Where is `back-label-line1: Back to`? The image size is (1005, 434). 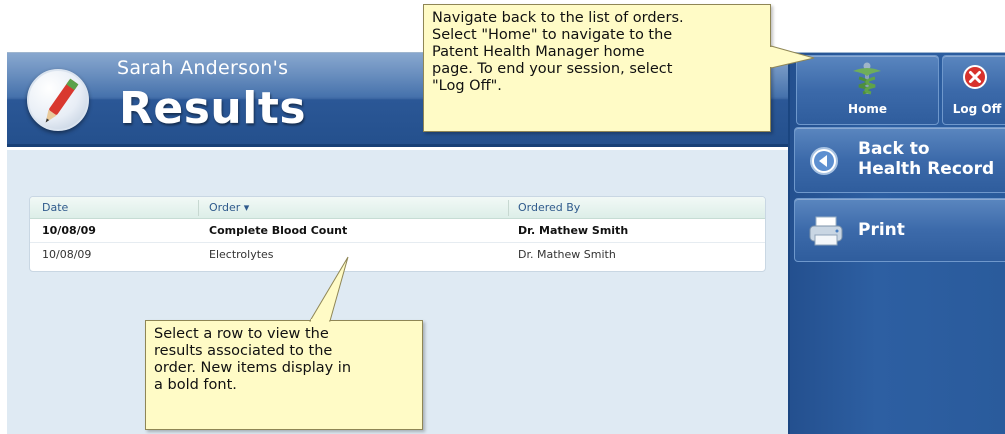 back-label-line1: Back to is located at coordinates (894, 149).